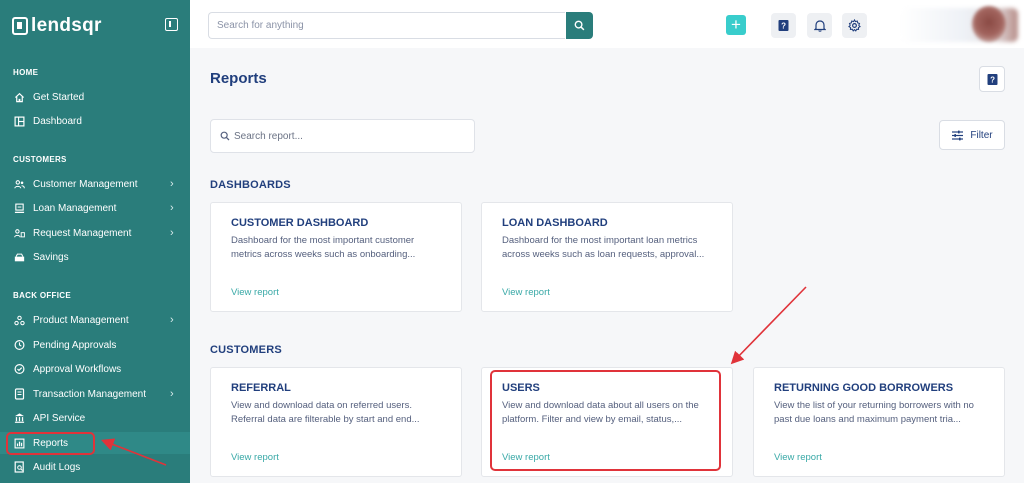 The image size is (1024, 483). What do you see at coordinates (42, 295) in the screenshot?
I see `section-title-back-office: BACK OFFICE` at bounding box center [42, 295].